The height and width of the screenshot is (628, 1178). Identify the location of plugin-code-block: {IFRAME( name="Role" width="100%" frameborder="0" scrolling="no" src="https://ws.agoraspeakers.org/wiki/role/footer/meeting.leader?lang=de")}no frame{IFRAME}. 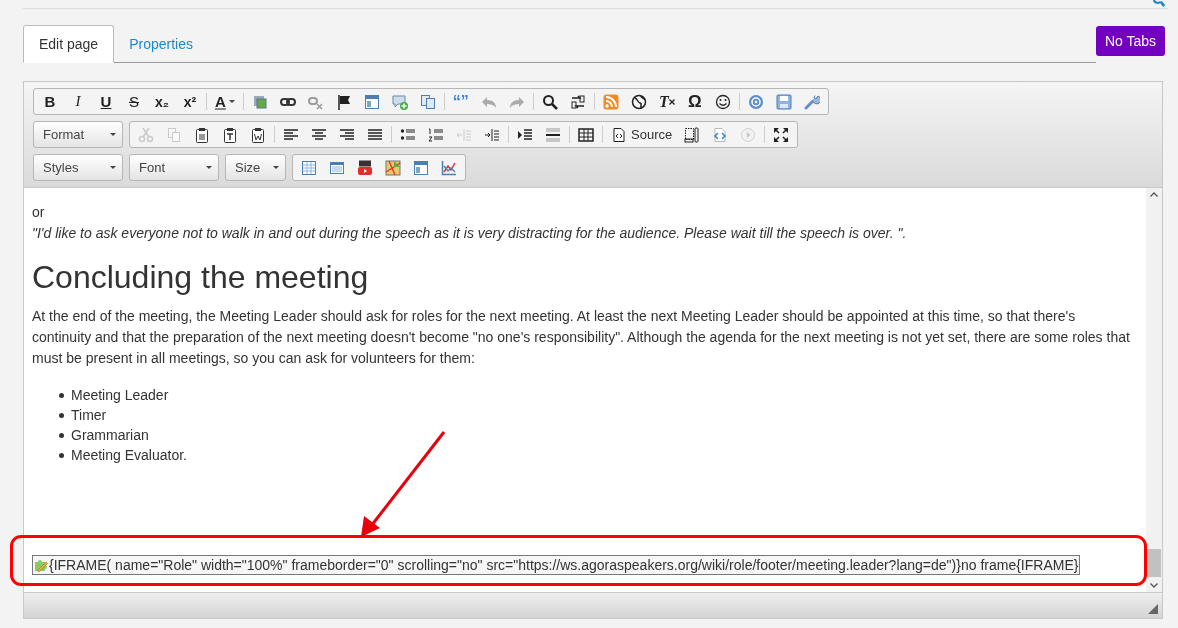
(556, 565).